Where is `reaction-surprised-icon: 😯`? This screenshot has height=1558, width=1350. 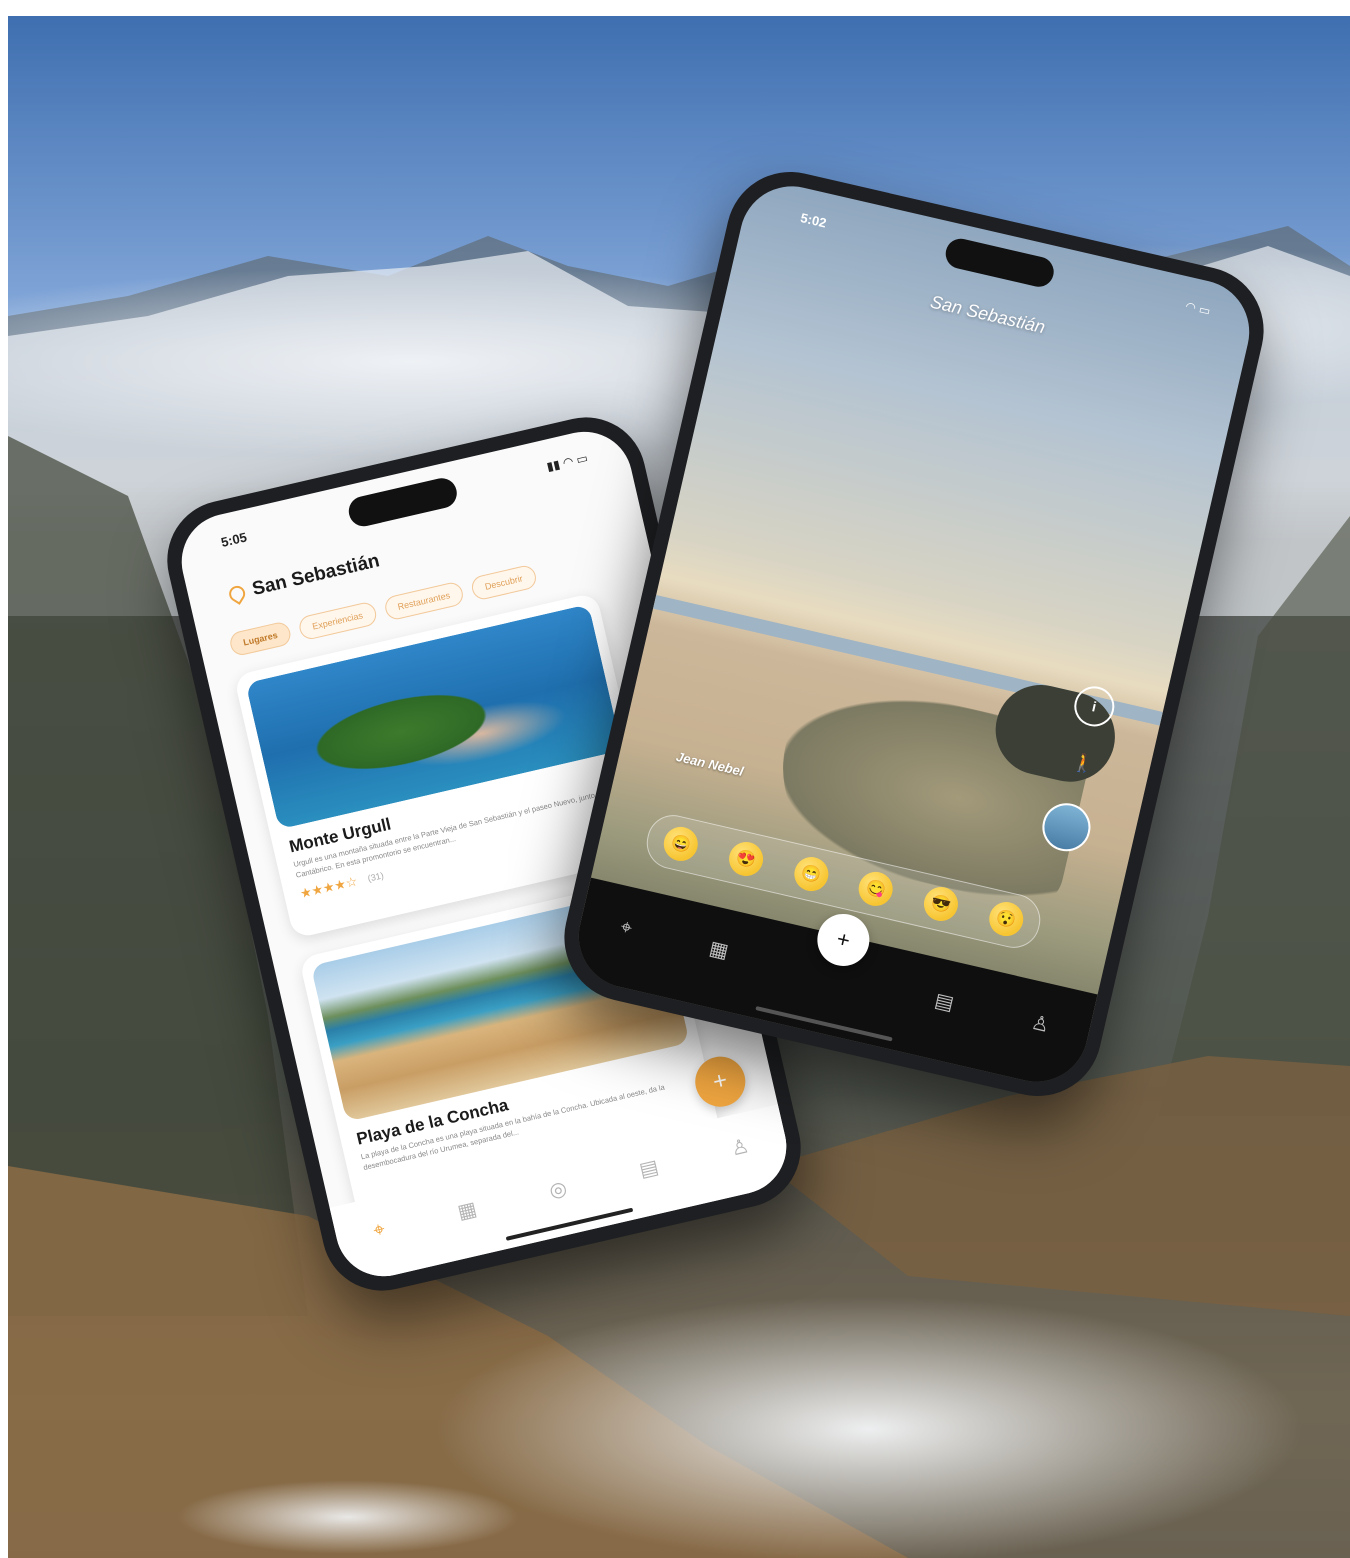 reaction-surprised-icon: 😯 is located at coordinates (1006, 919).